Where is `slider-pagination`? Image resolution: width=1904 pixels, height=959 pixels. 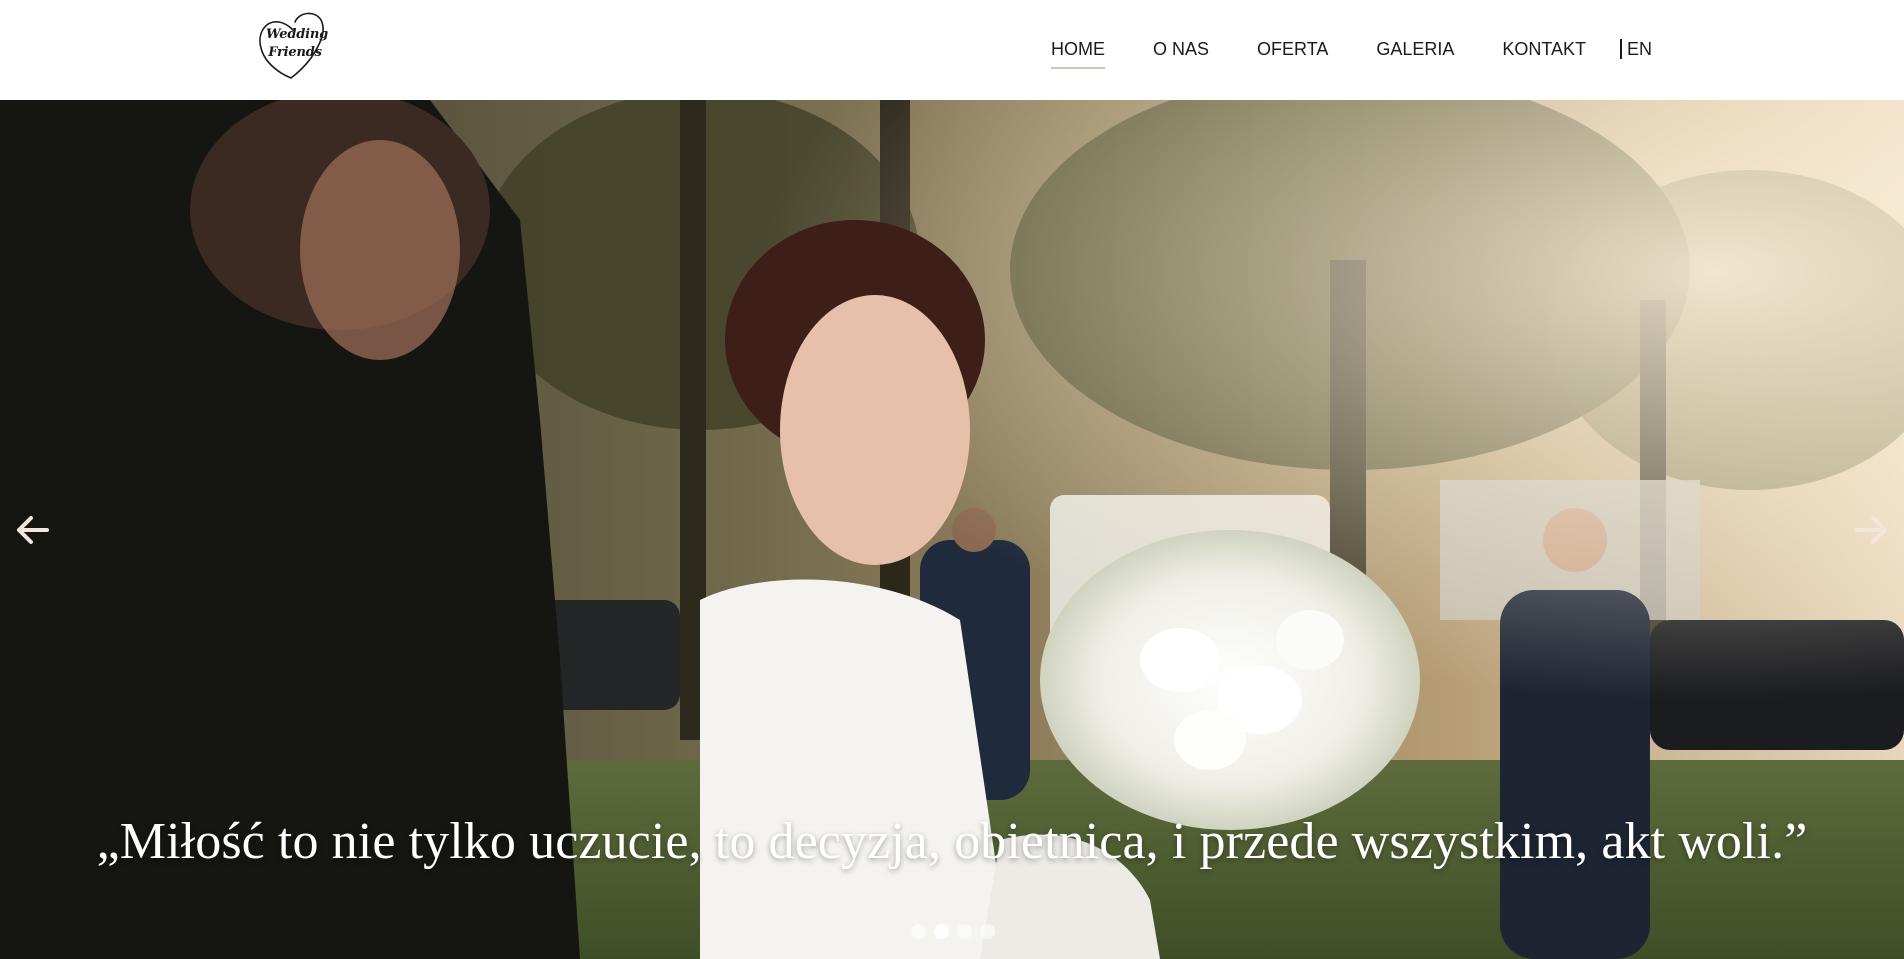 slider-pagination is located at coordinates (957, 931).